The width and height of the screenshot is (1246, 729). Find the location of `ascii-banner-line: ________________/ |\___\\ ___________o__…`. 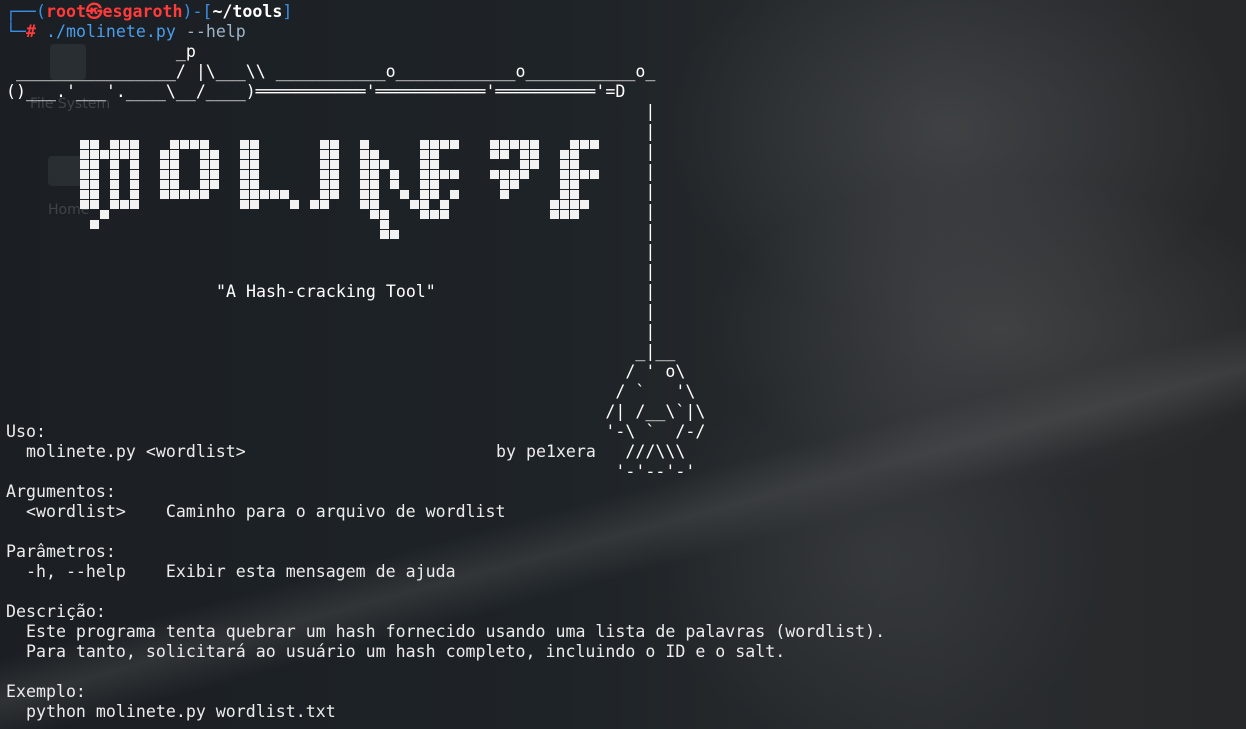

ascii-banner-line: ________________/ |\___\\ ___________o__… is located at coordinates (331, 71).